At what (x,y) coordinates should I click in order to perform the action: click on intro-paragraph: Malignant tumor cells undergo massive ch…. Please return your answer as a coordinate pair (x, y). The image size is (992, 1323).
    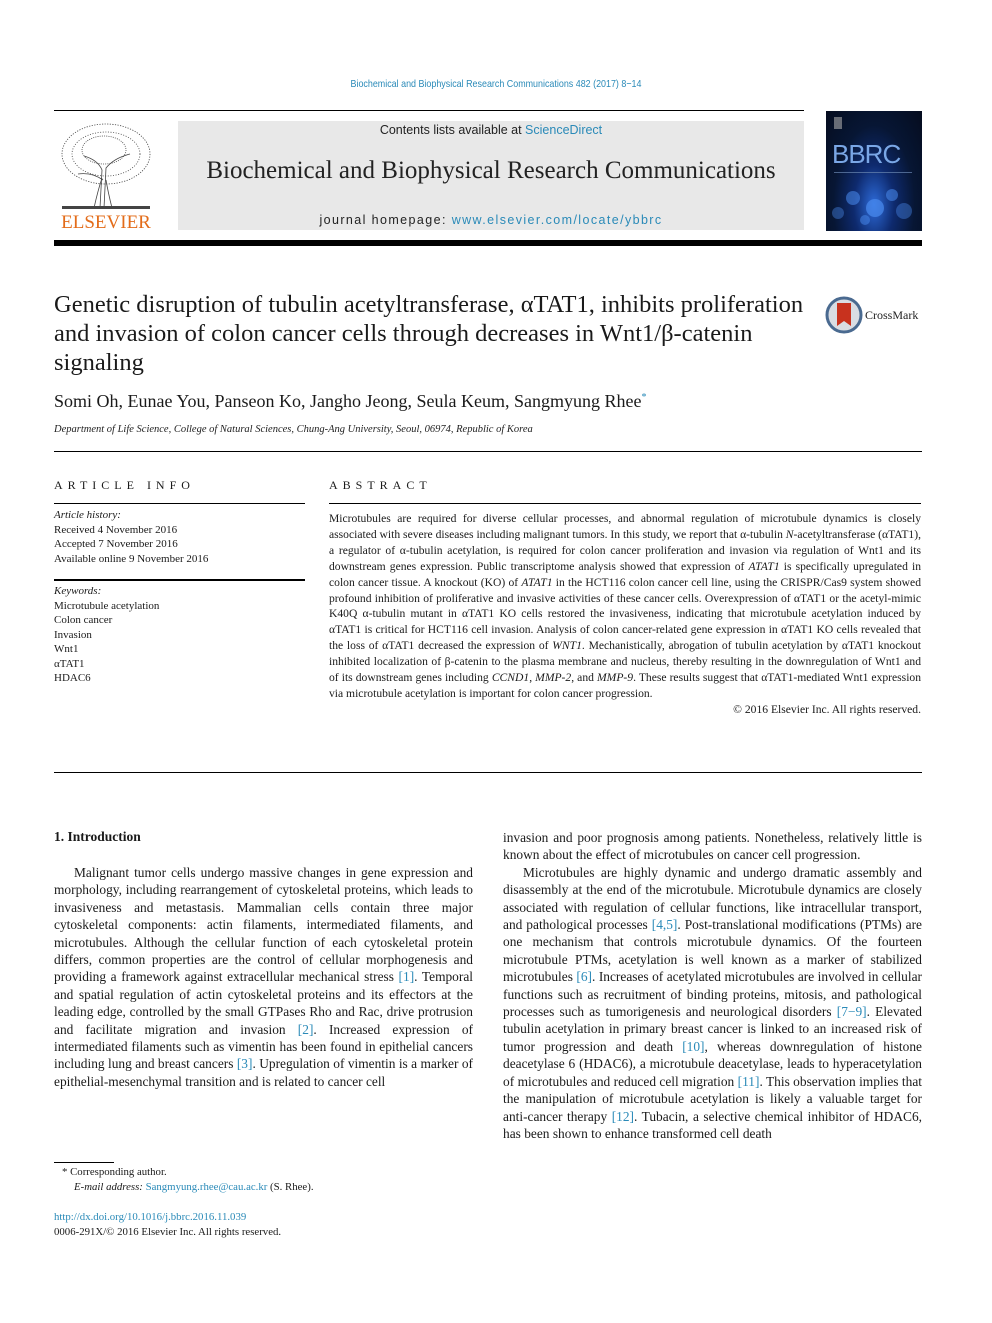
    Looking at the image, I should click on (263, 977).